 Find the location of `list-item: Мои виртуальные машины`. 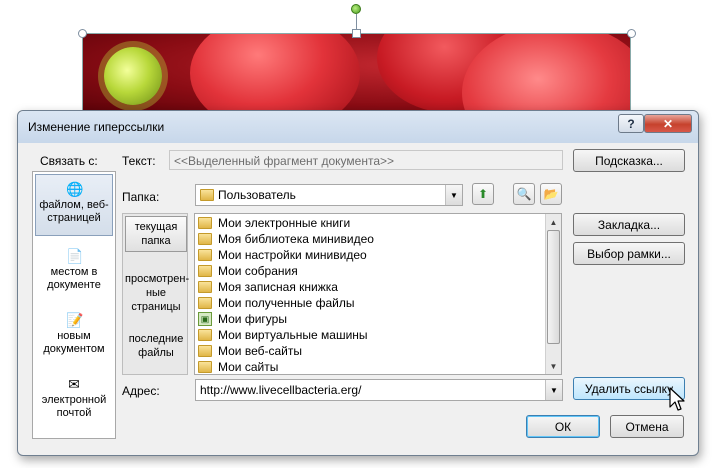

list-item: Мои виртуальные машины is located at coordinates (378, 335).